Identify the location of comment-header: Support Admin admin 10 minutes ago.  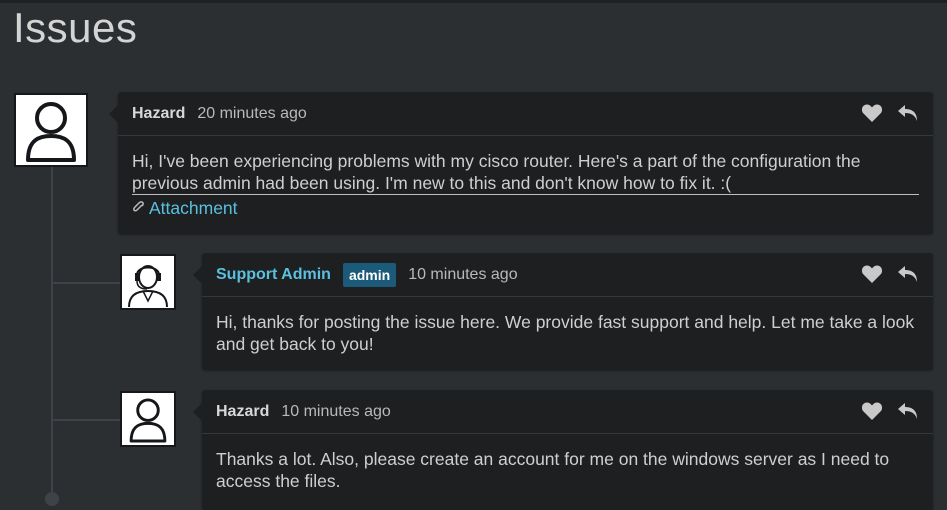
(567, 275).